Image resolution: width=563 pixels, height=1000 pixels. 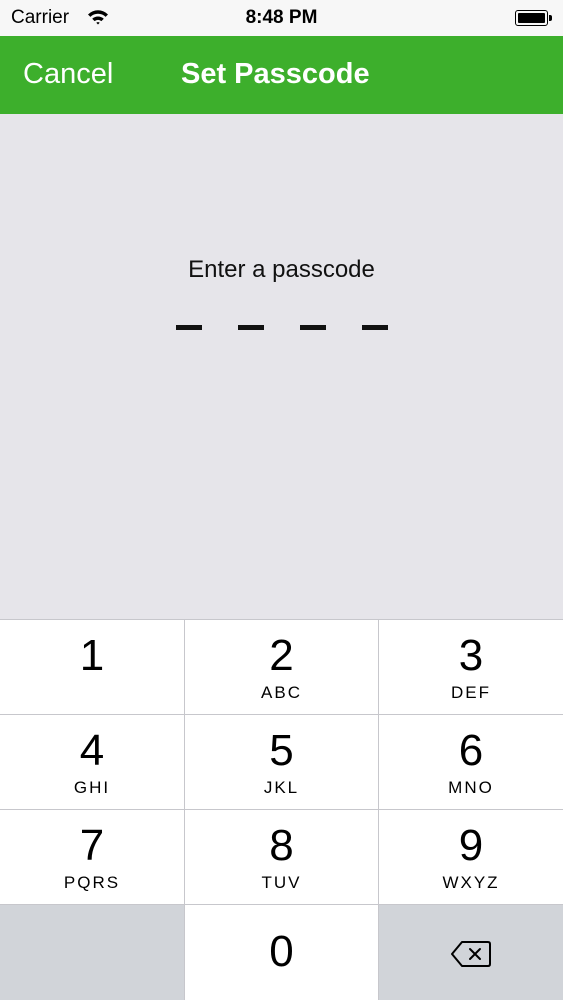 What do you see at coordinates (471, 787) in the screenshot?
I see `key-letters: MNO` at bounding box center [471, 787].